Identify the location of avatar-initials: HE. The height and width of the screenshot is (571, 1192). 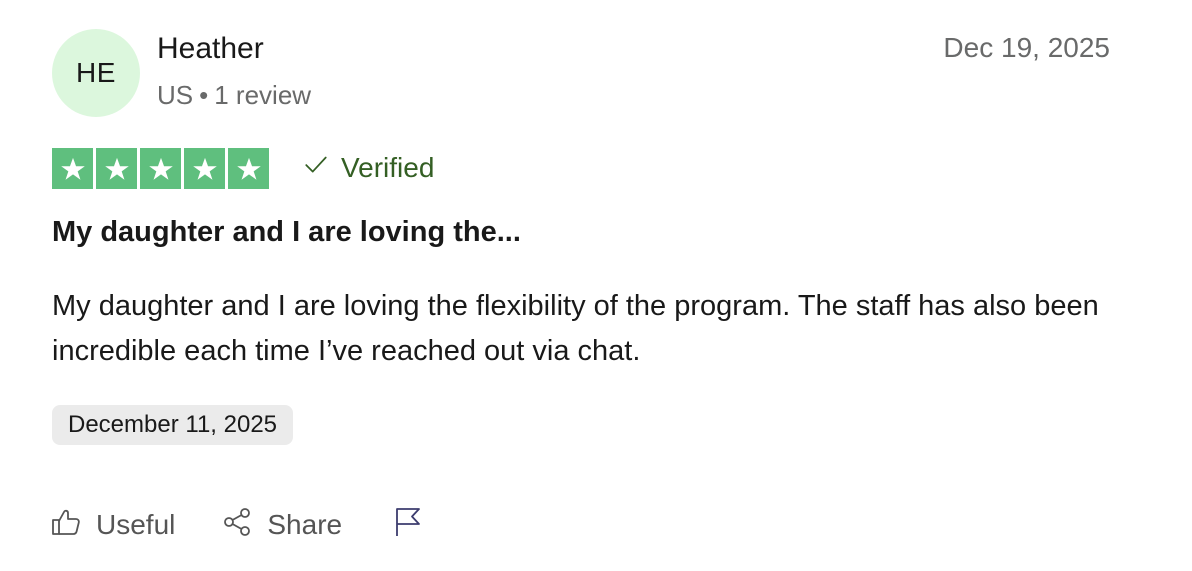
(96, 72).